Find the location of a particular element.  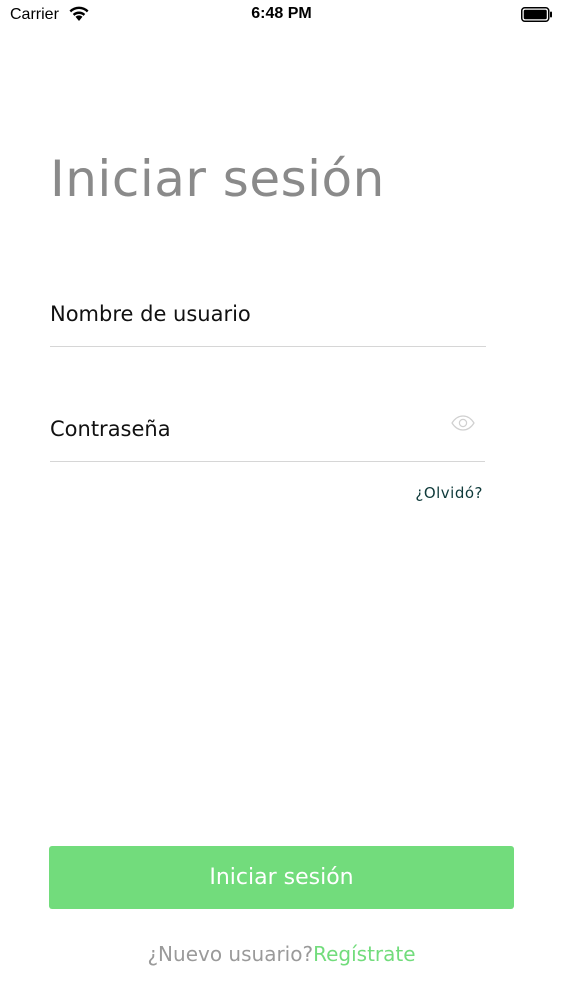

register-prompt-line: ¿Nuevo usuario?Regístrate is located at coordinates (281, 954).